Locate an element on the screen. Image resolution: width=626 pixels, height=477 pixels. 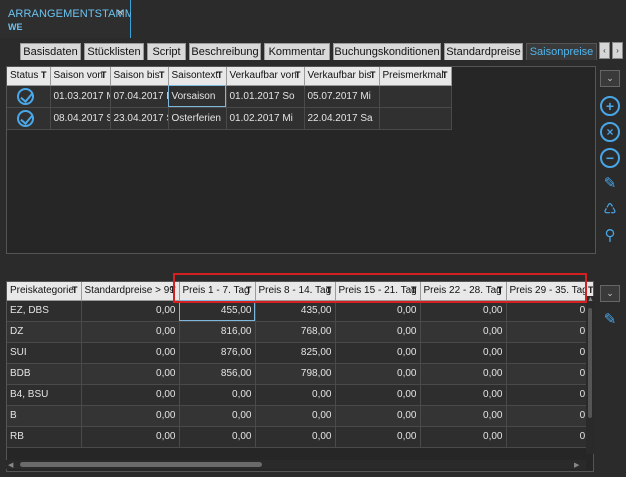
preiskategorie-cell: SUI is located at coordinates (44, 353).